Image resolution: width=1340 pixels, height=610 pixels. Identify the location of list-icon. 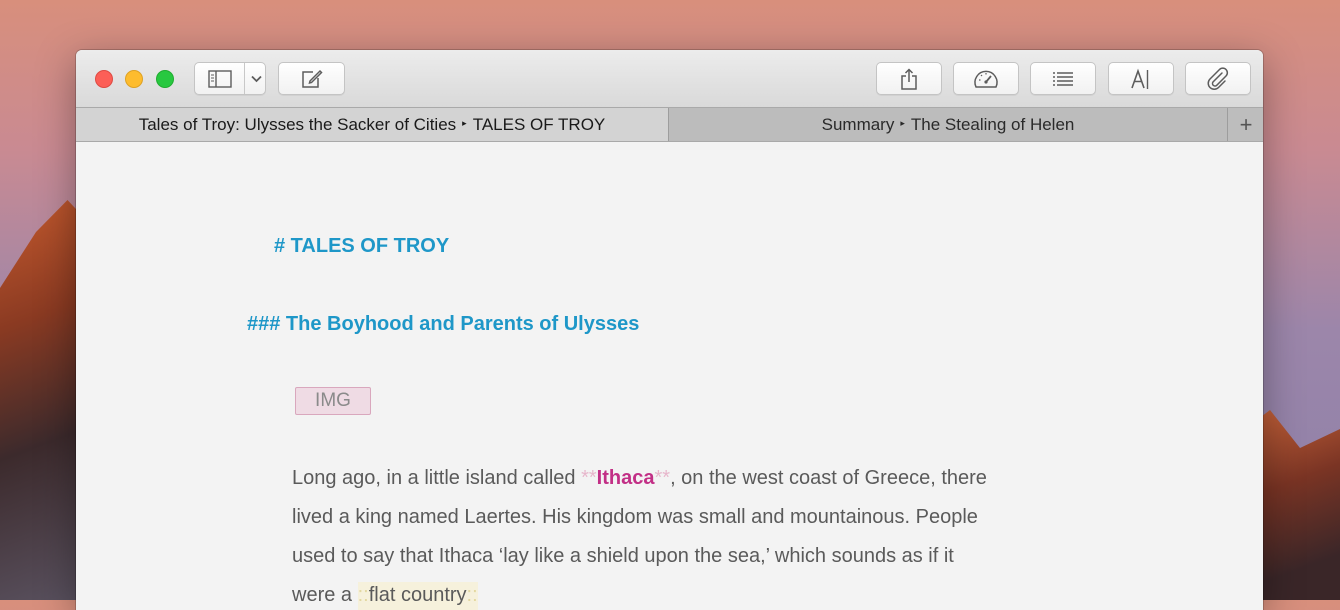
(1063, 78).